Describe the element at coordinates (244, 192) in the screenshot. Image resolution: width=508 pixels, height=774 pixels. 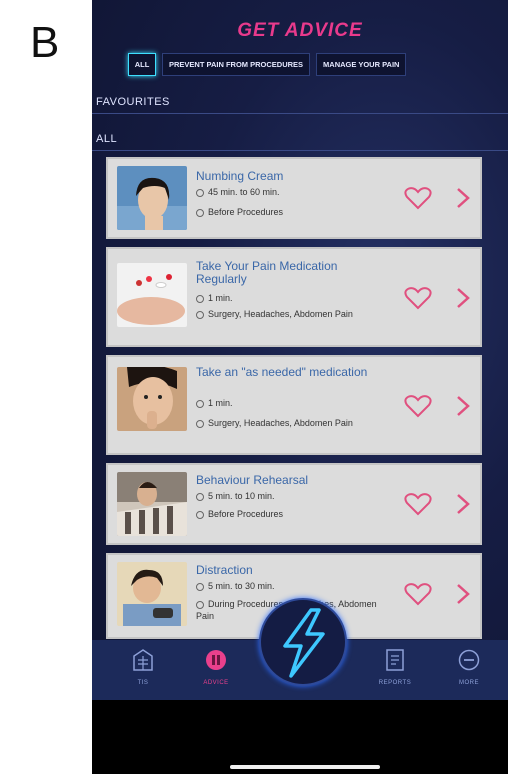
I see `duration-text: 45 min. to 60 min.` at that location.